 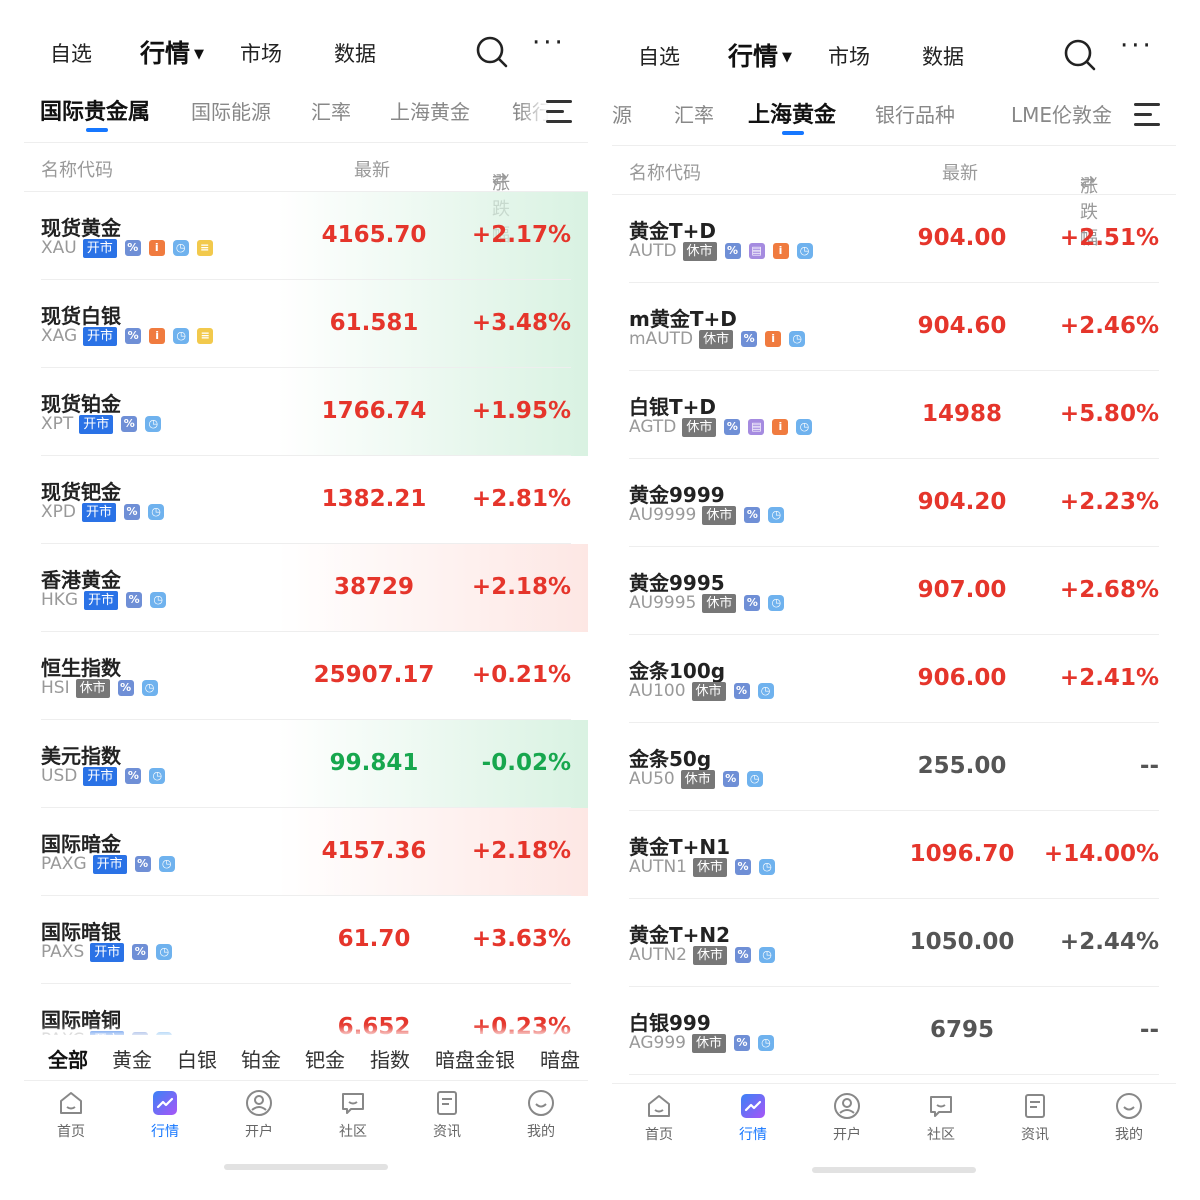 I want to click on latest-price: 6795, so click(x=961, y=1030).